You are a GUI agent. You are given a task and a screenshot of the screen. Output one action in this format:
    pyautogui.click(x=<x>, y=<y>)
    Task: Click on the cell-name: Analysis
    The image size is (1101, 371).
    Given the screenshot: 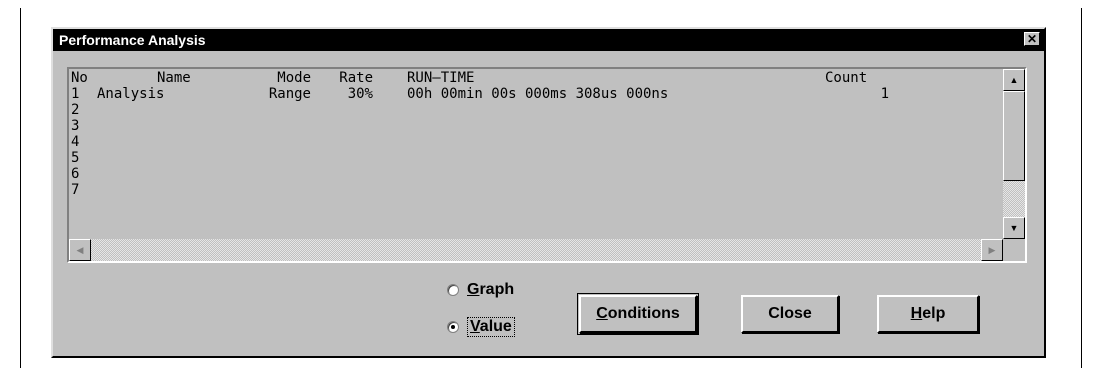 What is the action you would take?
    pyautogui.click(x=131, y=94)
    